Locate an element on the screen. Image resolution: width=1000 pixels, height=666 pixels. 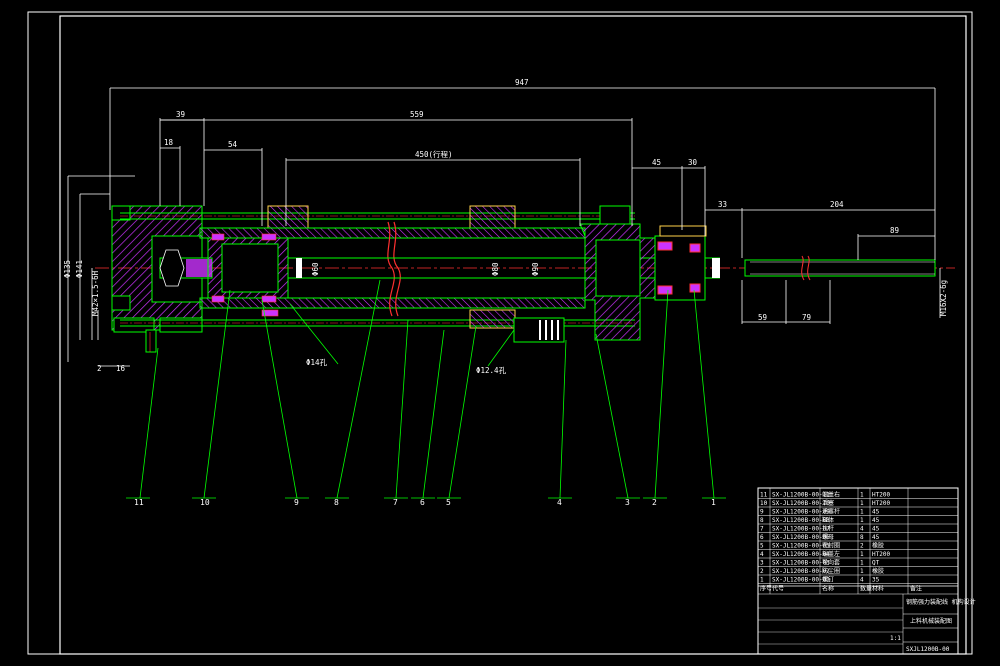
dim-overall: 947 is located at coordinates (522, 82).